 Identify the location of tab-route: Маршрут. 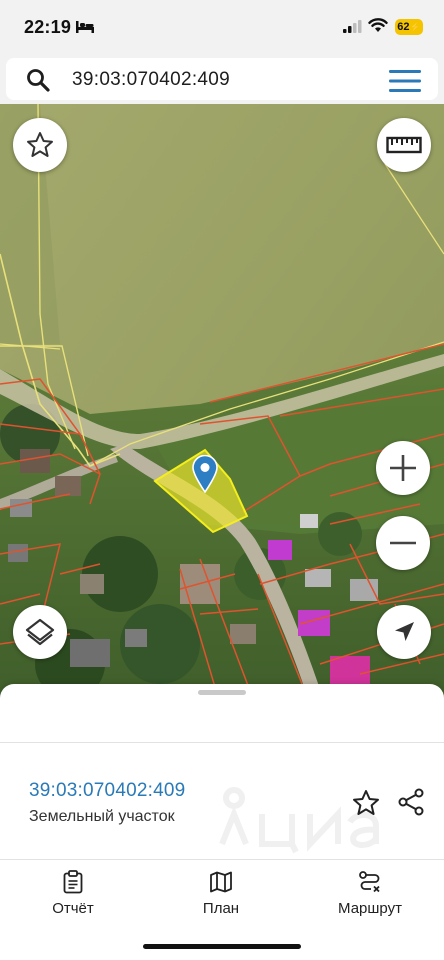
(370, 893).